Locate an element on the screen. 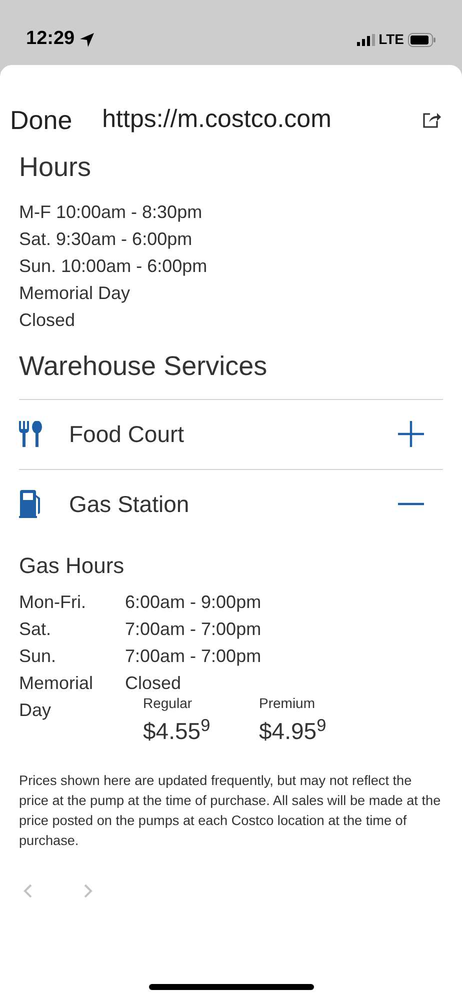 The height and width of the screenshot is (1000, 462). day-label: Mon-Fri. is located at coordinates (53, 602).